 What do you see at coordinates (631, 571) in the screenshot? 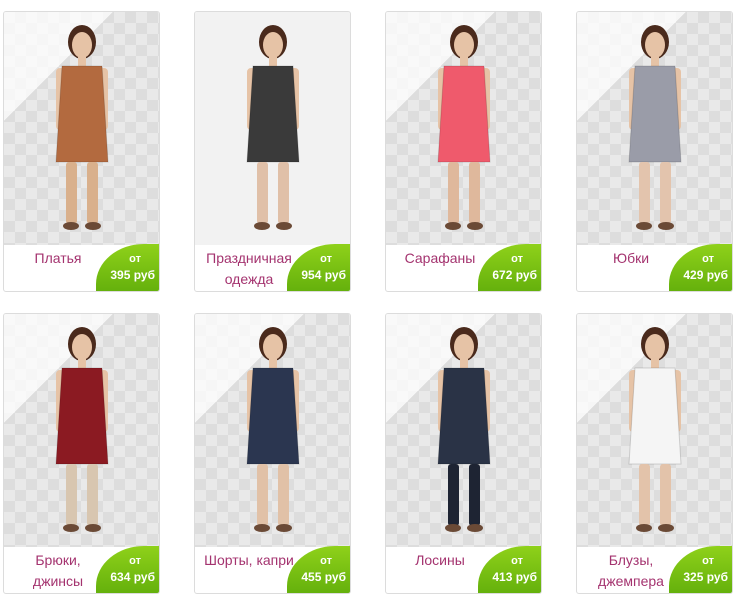
I see `category-name: Блузы, джемпера` at bounding box center [631, 571].